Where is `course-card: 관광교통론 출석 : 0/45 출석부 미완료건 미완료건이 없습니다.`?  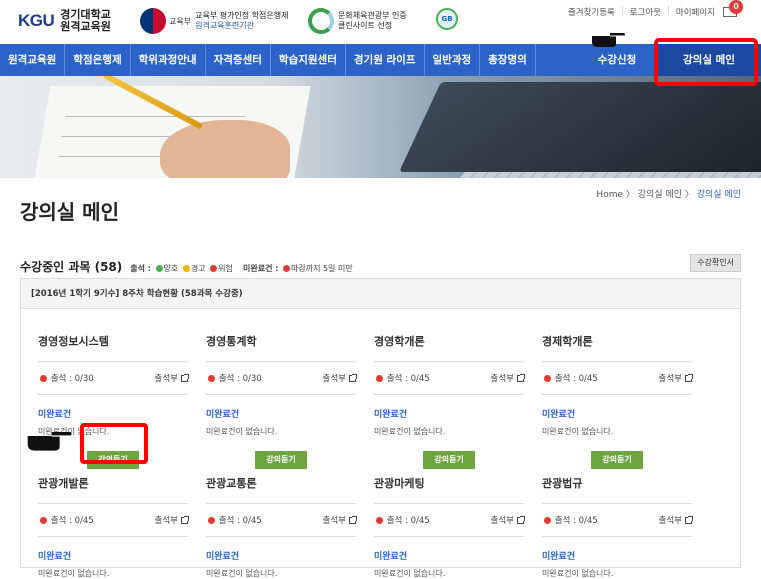 course-card: 관광교통론 출석 : 0/45 출석부 미완료건 미완료건이 없습니다. is located at coordinates (281, 527).